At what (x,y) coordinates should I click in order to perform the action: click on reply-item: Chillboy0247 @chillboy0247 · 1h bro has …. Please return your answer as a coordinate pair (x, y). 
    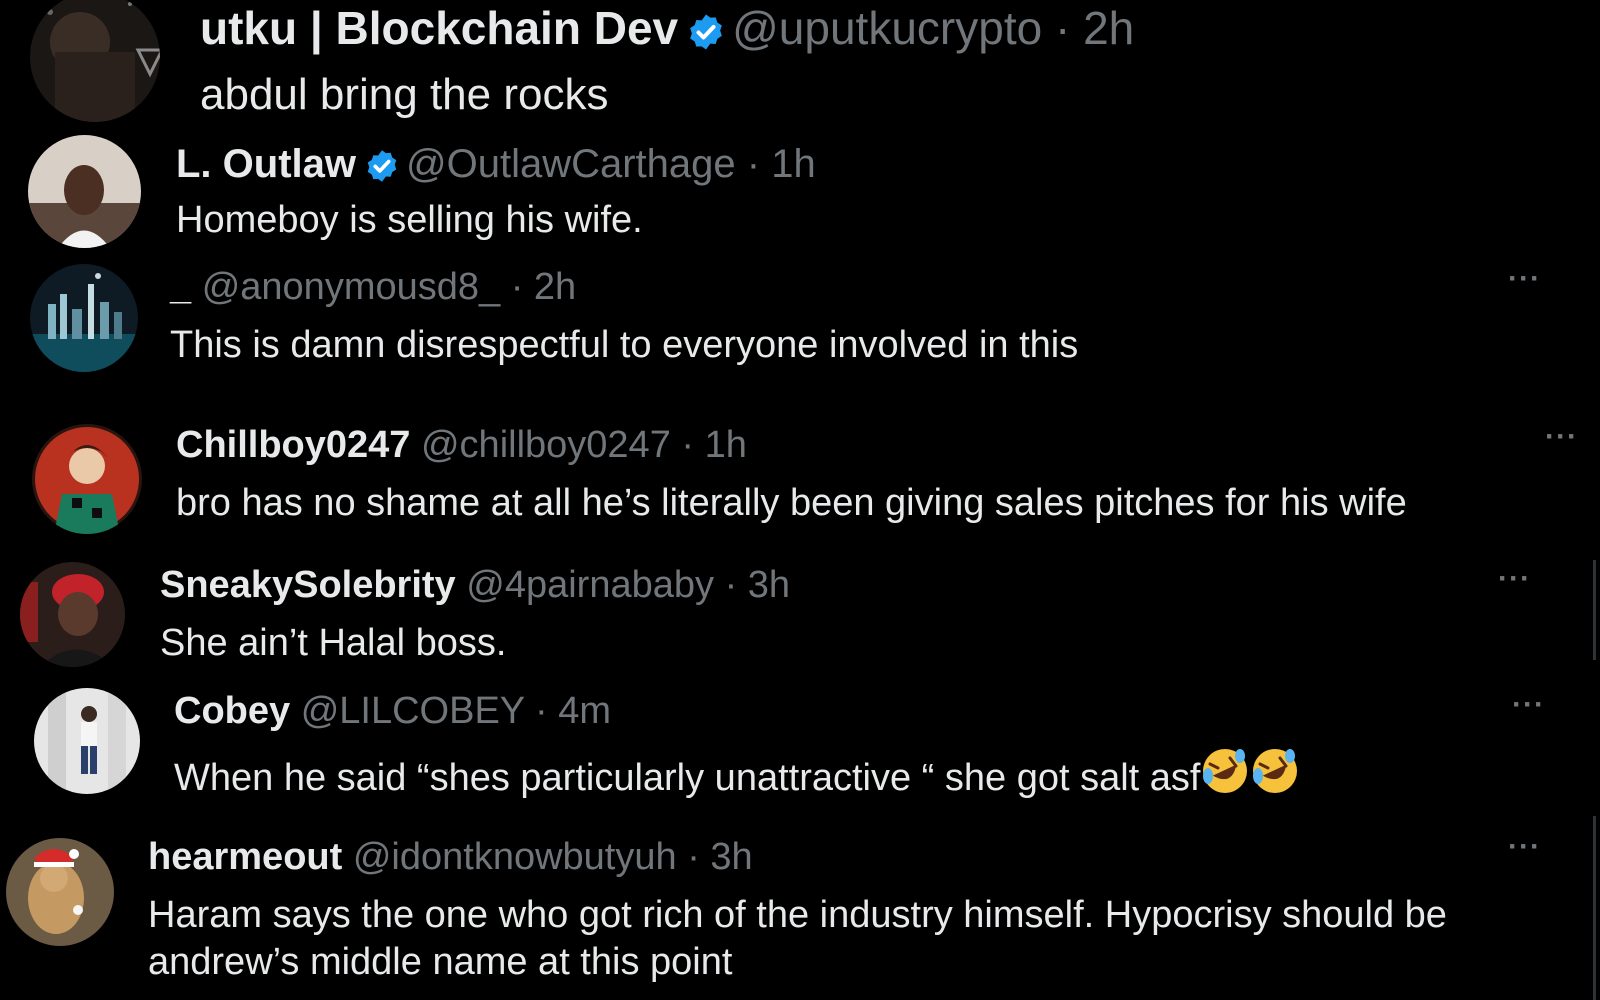
    Looking at the image, I should click on (800, 480).